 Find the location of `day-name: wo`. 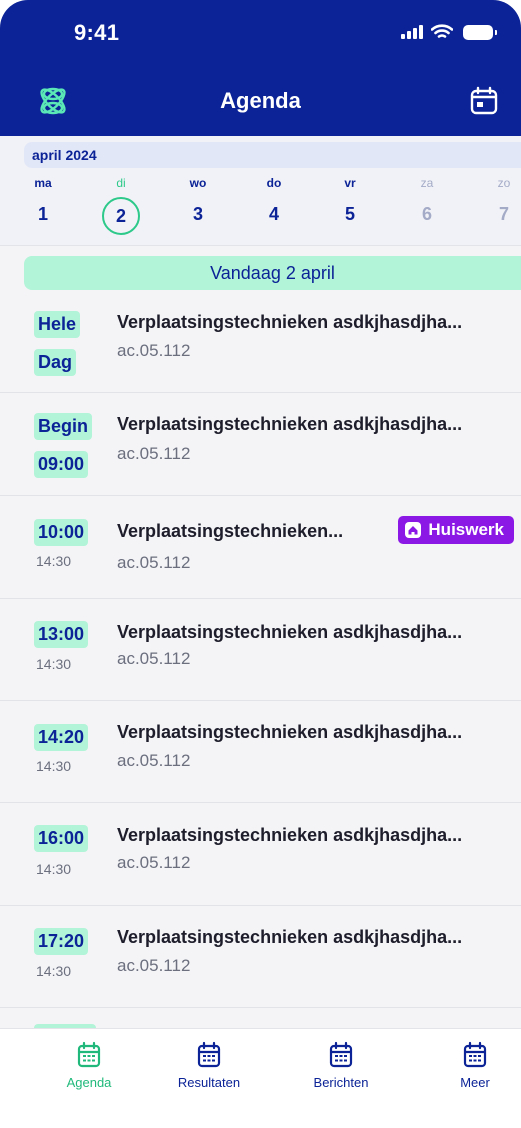

day-name: wo is located at coordinates (198, 183).